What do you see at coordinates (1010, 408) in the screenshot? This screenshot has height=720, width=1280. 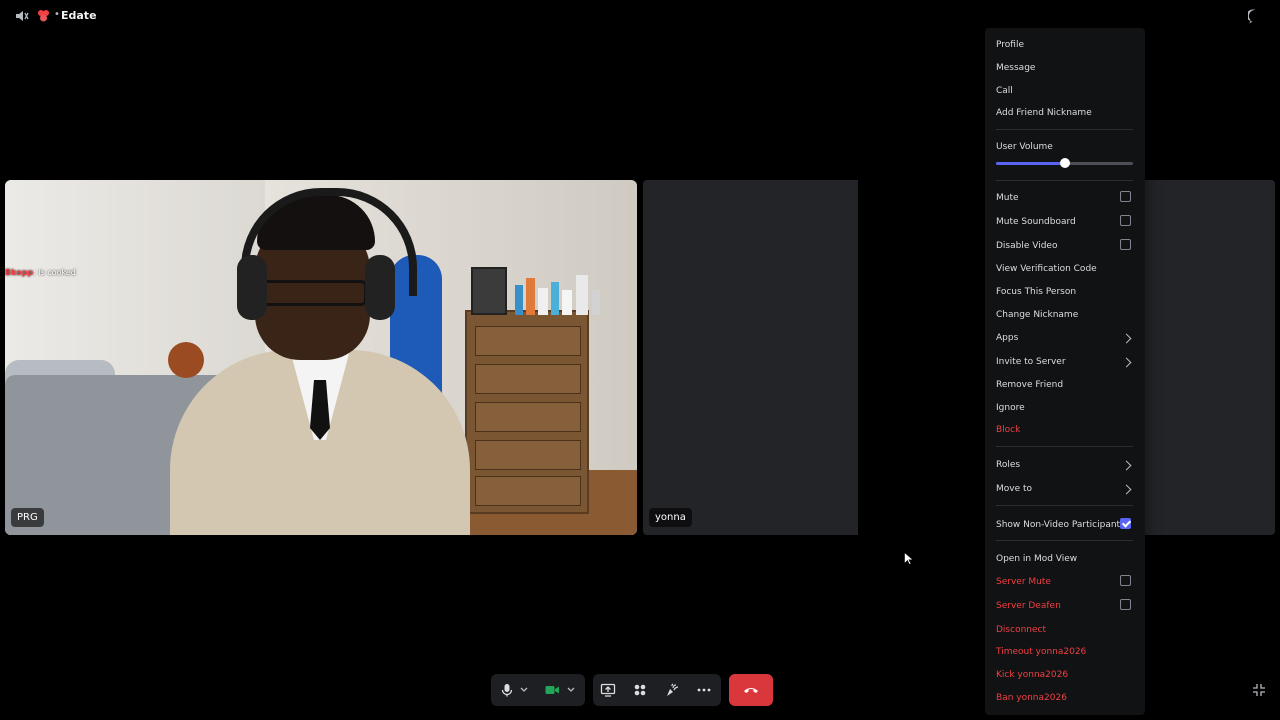 I see `menu-item-ignore: Ignore` at bounding box center [1010, 408].